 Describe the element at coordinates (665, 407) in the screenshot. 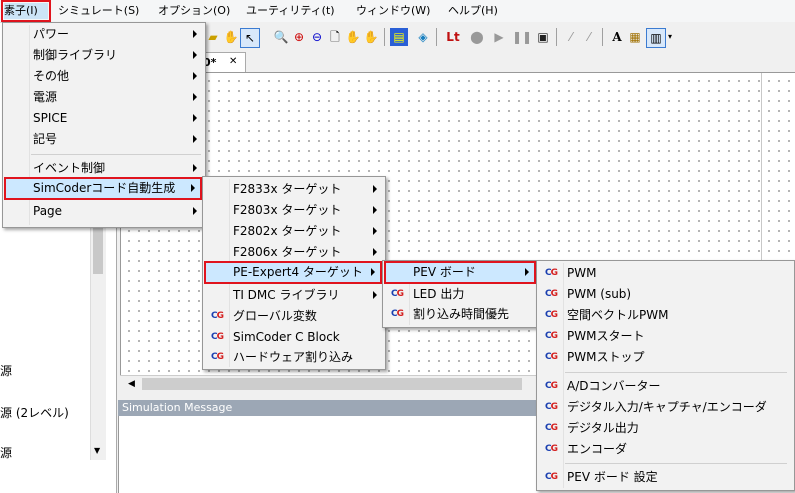

I see `menu-item-digital-input: CG デジタル入力/キャプチャ/エンコーダ` at that location.